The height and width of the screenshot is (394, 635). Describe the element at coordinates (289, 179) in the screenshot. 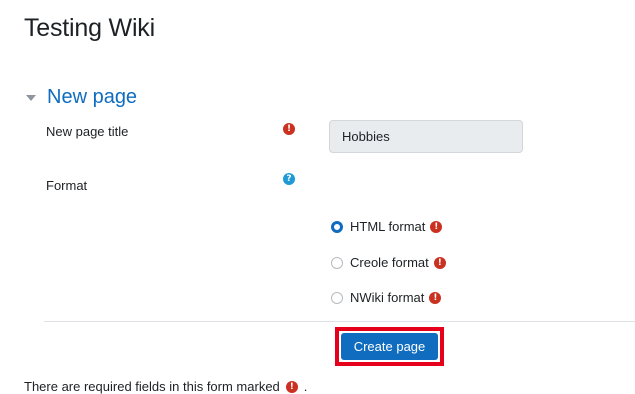

I see `help-icon` at that location.